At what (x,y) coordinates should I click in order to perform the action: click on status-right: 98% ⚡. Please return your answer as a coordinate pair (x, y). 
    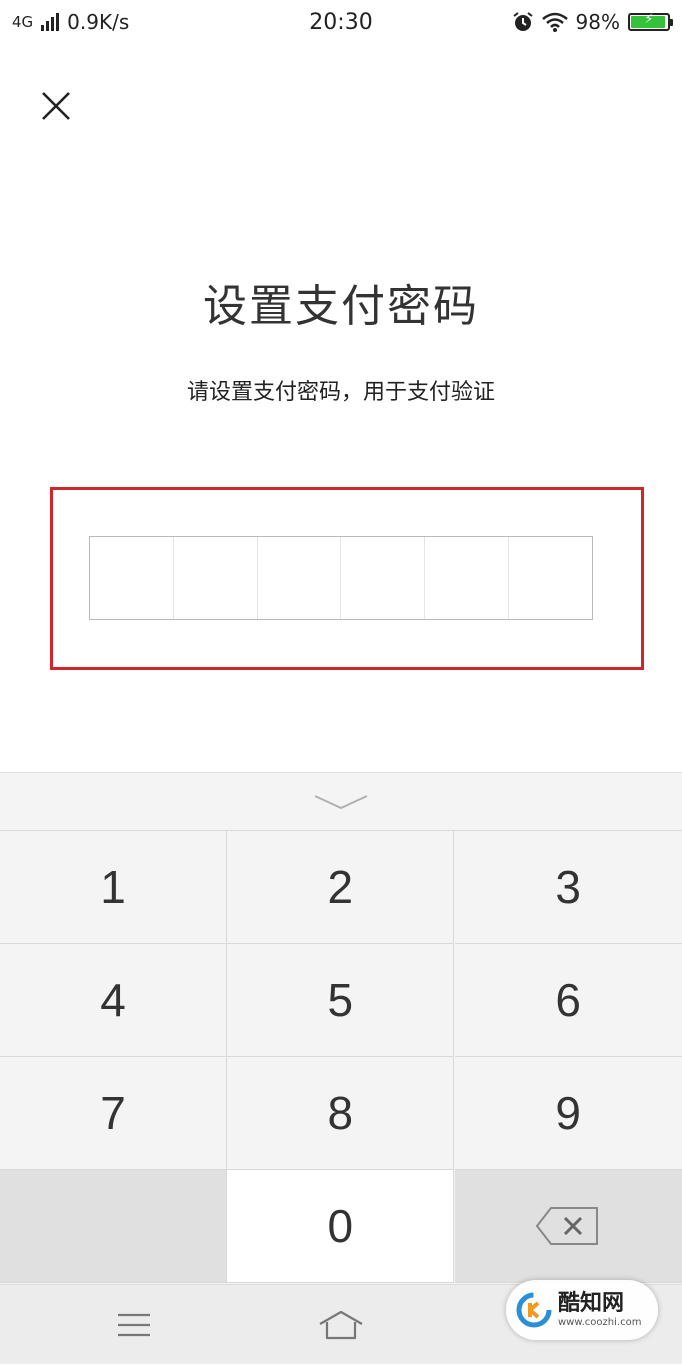
    Looking at the image, I should click on (592, 22).